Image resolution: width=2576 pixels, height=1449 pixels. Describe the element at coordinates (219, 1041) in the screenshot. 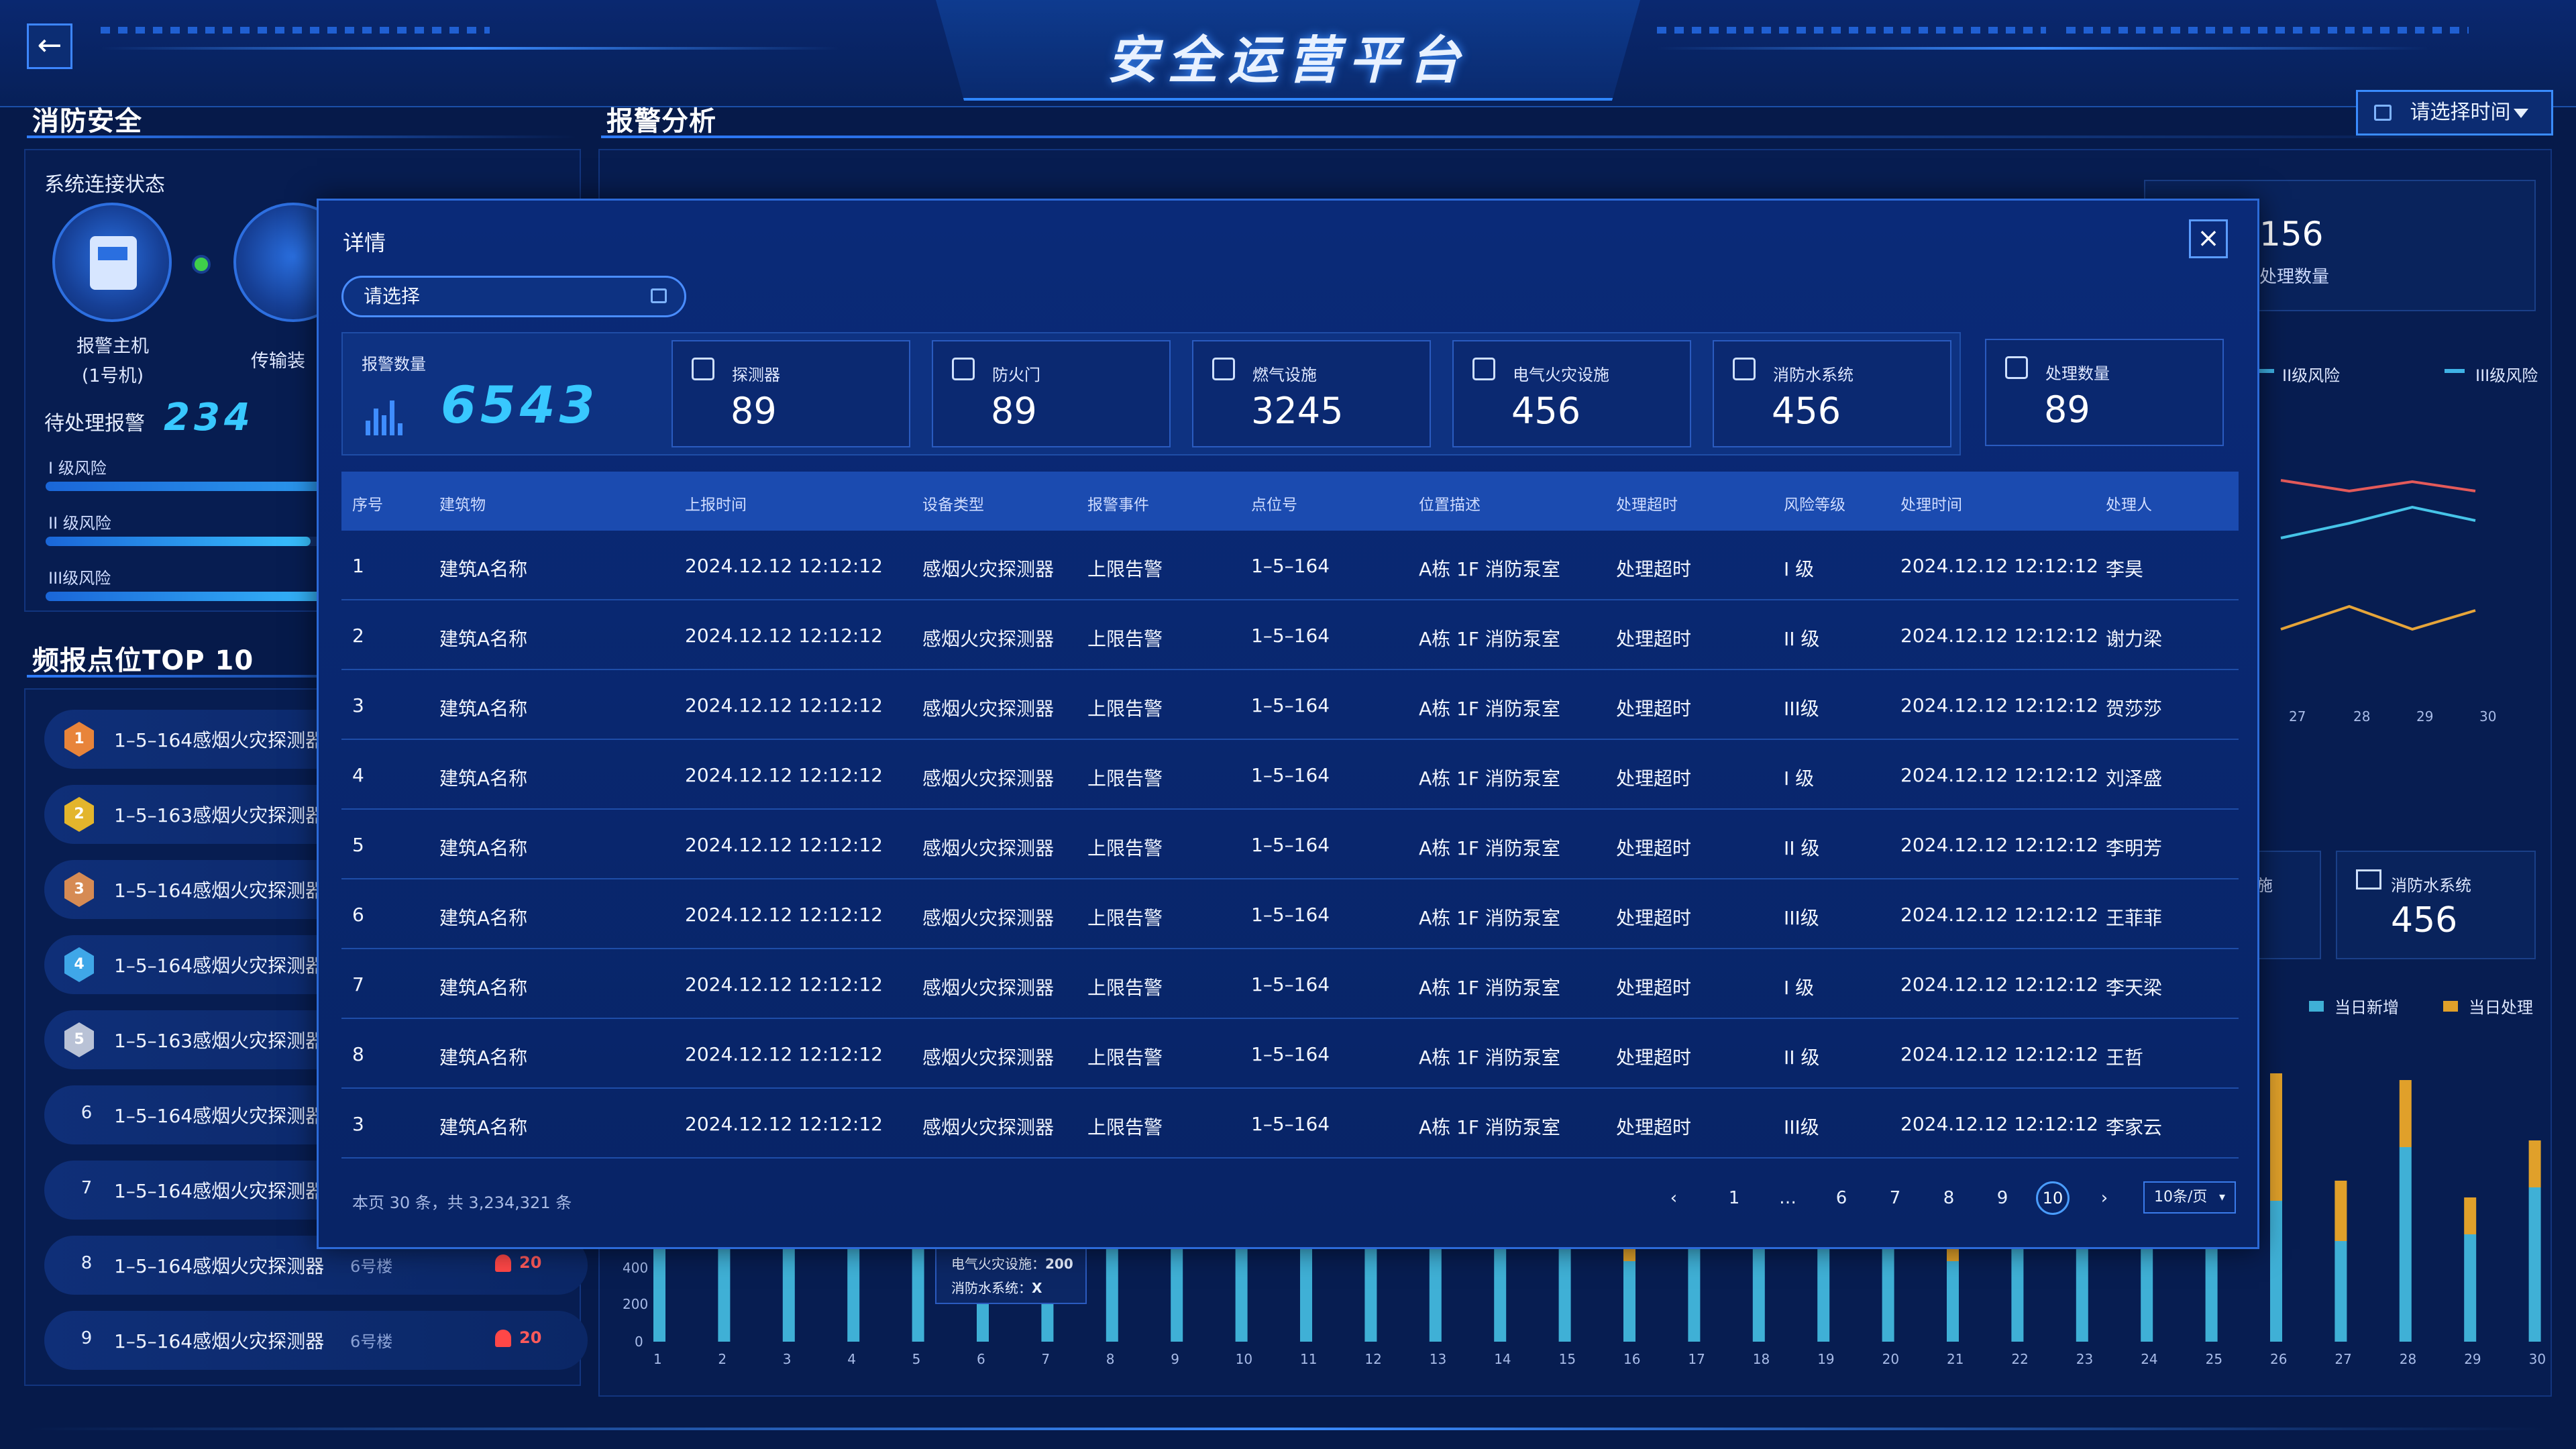

I see `point-name: 1–5–163感烟火灾探测器` at that location.